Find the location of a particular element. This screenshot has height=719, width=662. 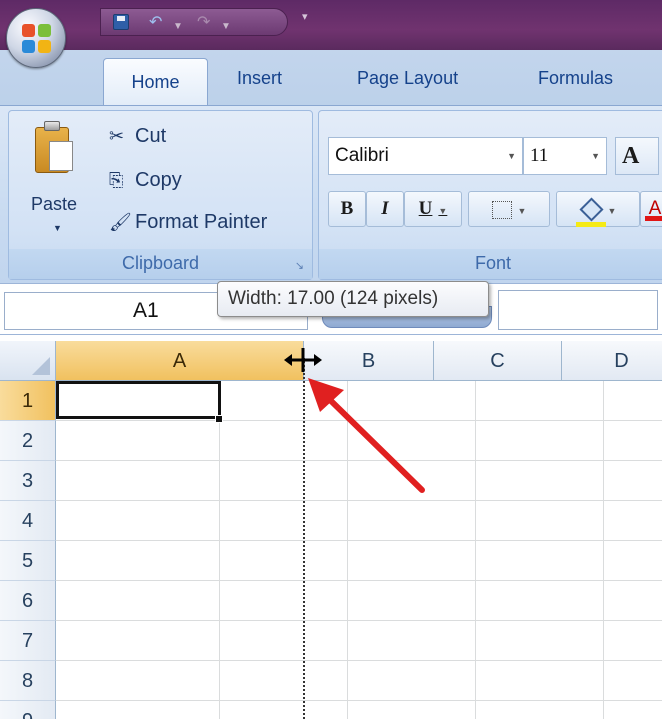

undo-icon: ↶ is located at coordinates (155, 23).